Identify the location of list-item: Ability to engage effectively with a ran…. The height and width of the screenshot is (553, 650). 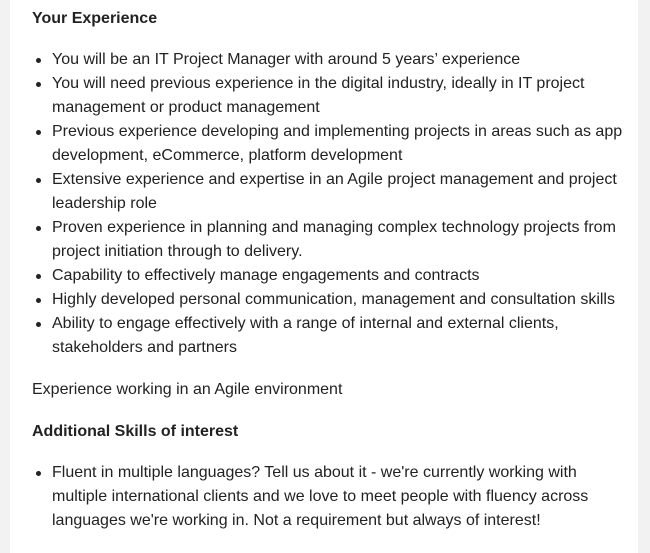
(332, 336).